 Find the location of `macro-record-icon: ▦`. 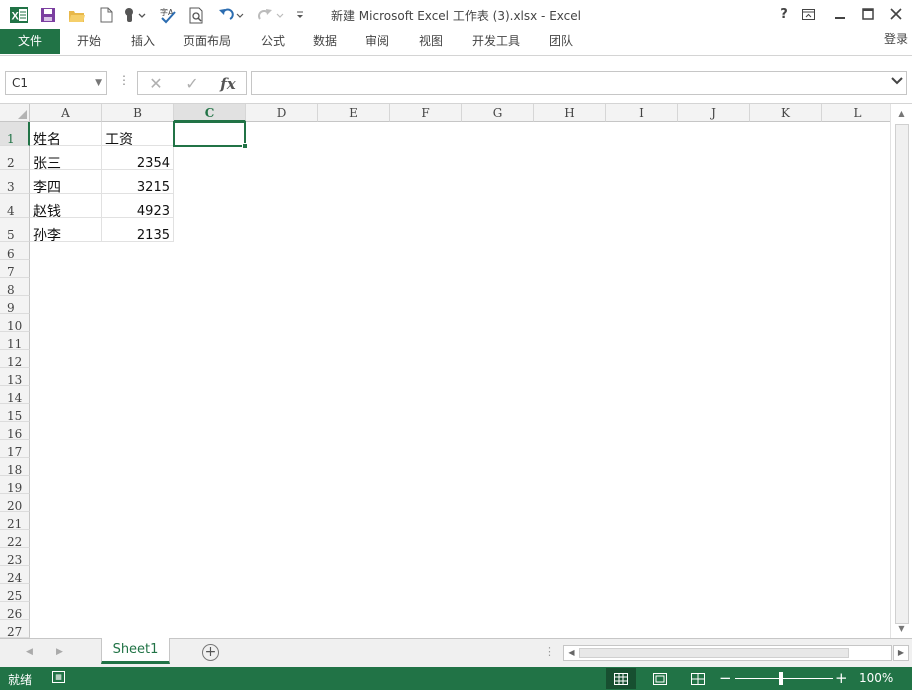

macro-record-icon: ▦ is located at coordinates (58, 677).